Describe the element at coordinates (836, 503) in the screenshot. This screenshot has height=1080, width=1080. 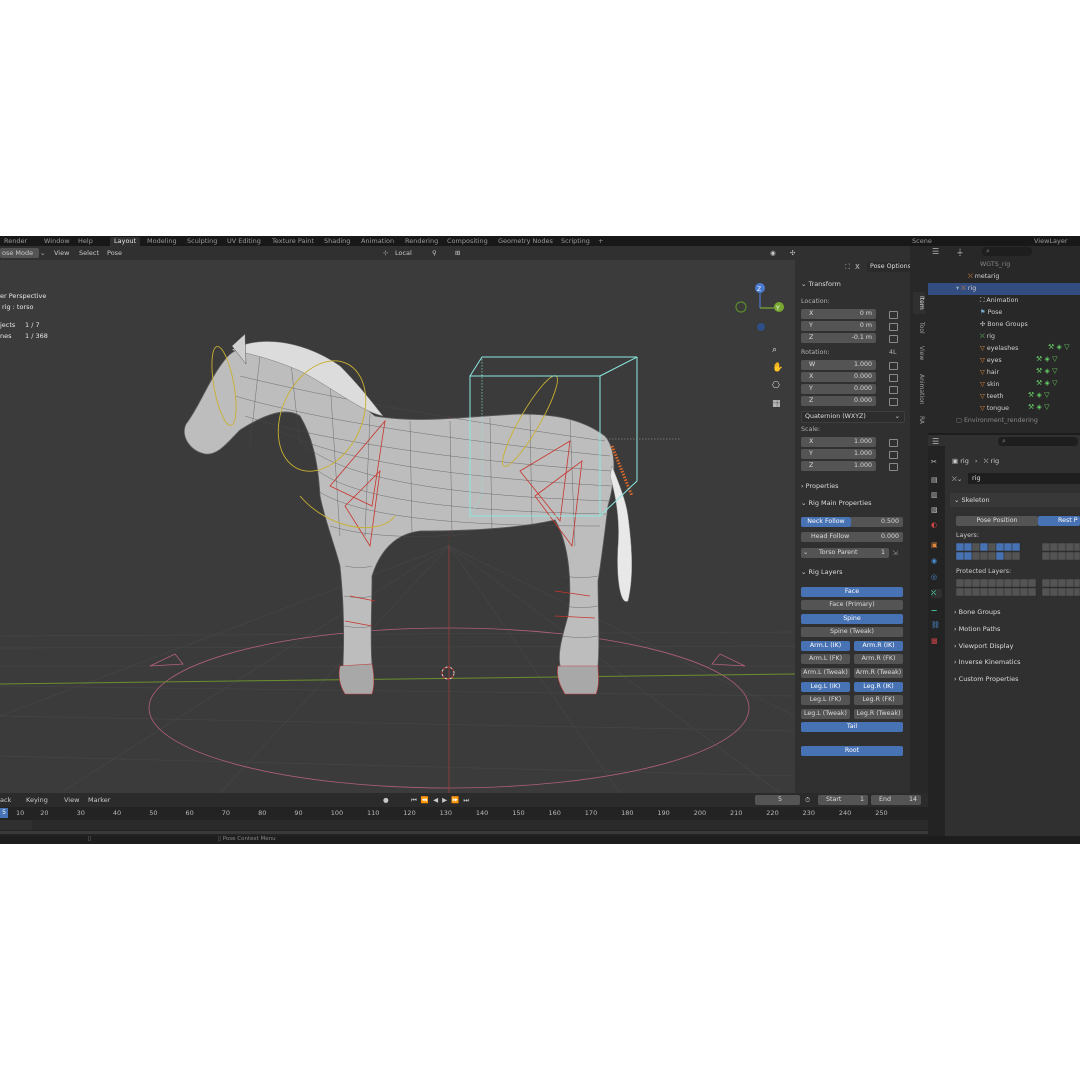
I see `rig-main-section-header: ⌄ Rig Main Properties` at that location.